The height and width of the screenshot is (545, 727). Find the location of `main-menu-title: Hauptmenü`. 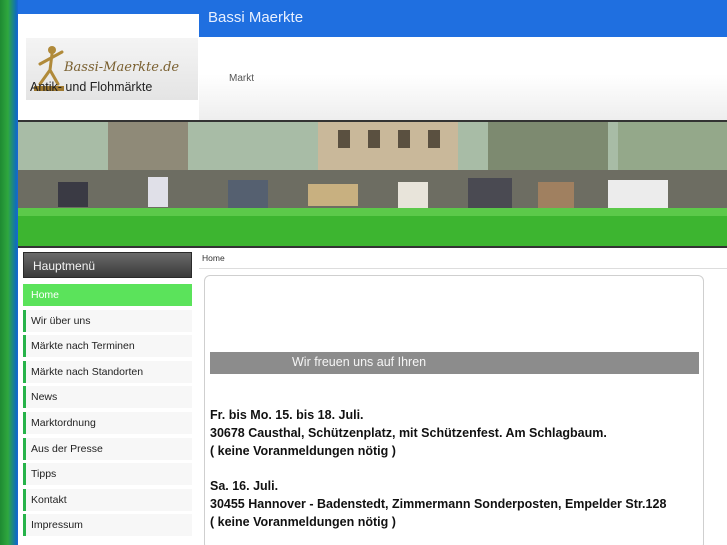

main-menu-title: Hauptmenü is located at coordinates (107, 265).